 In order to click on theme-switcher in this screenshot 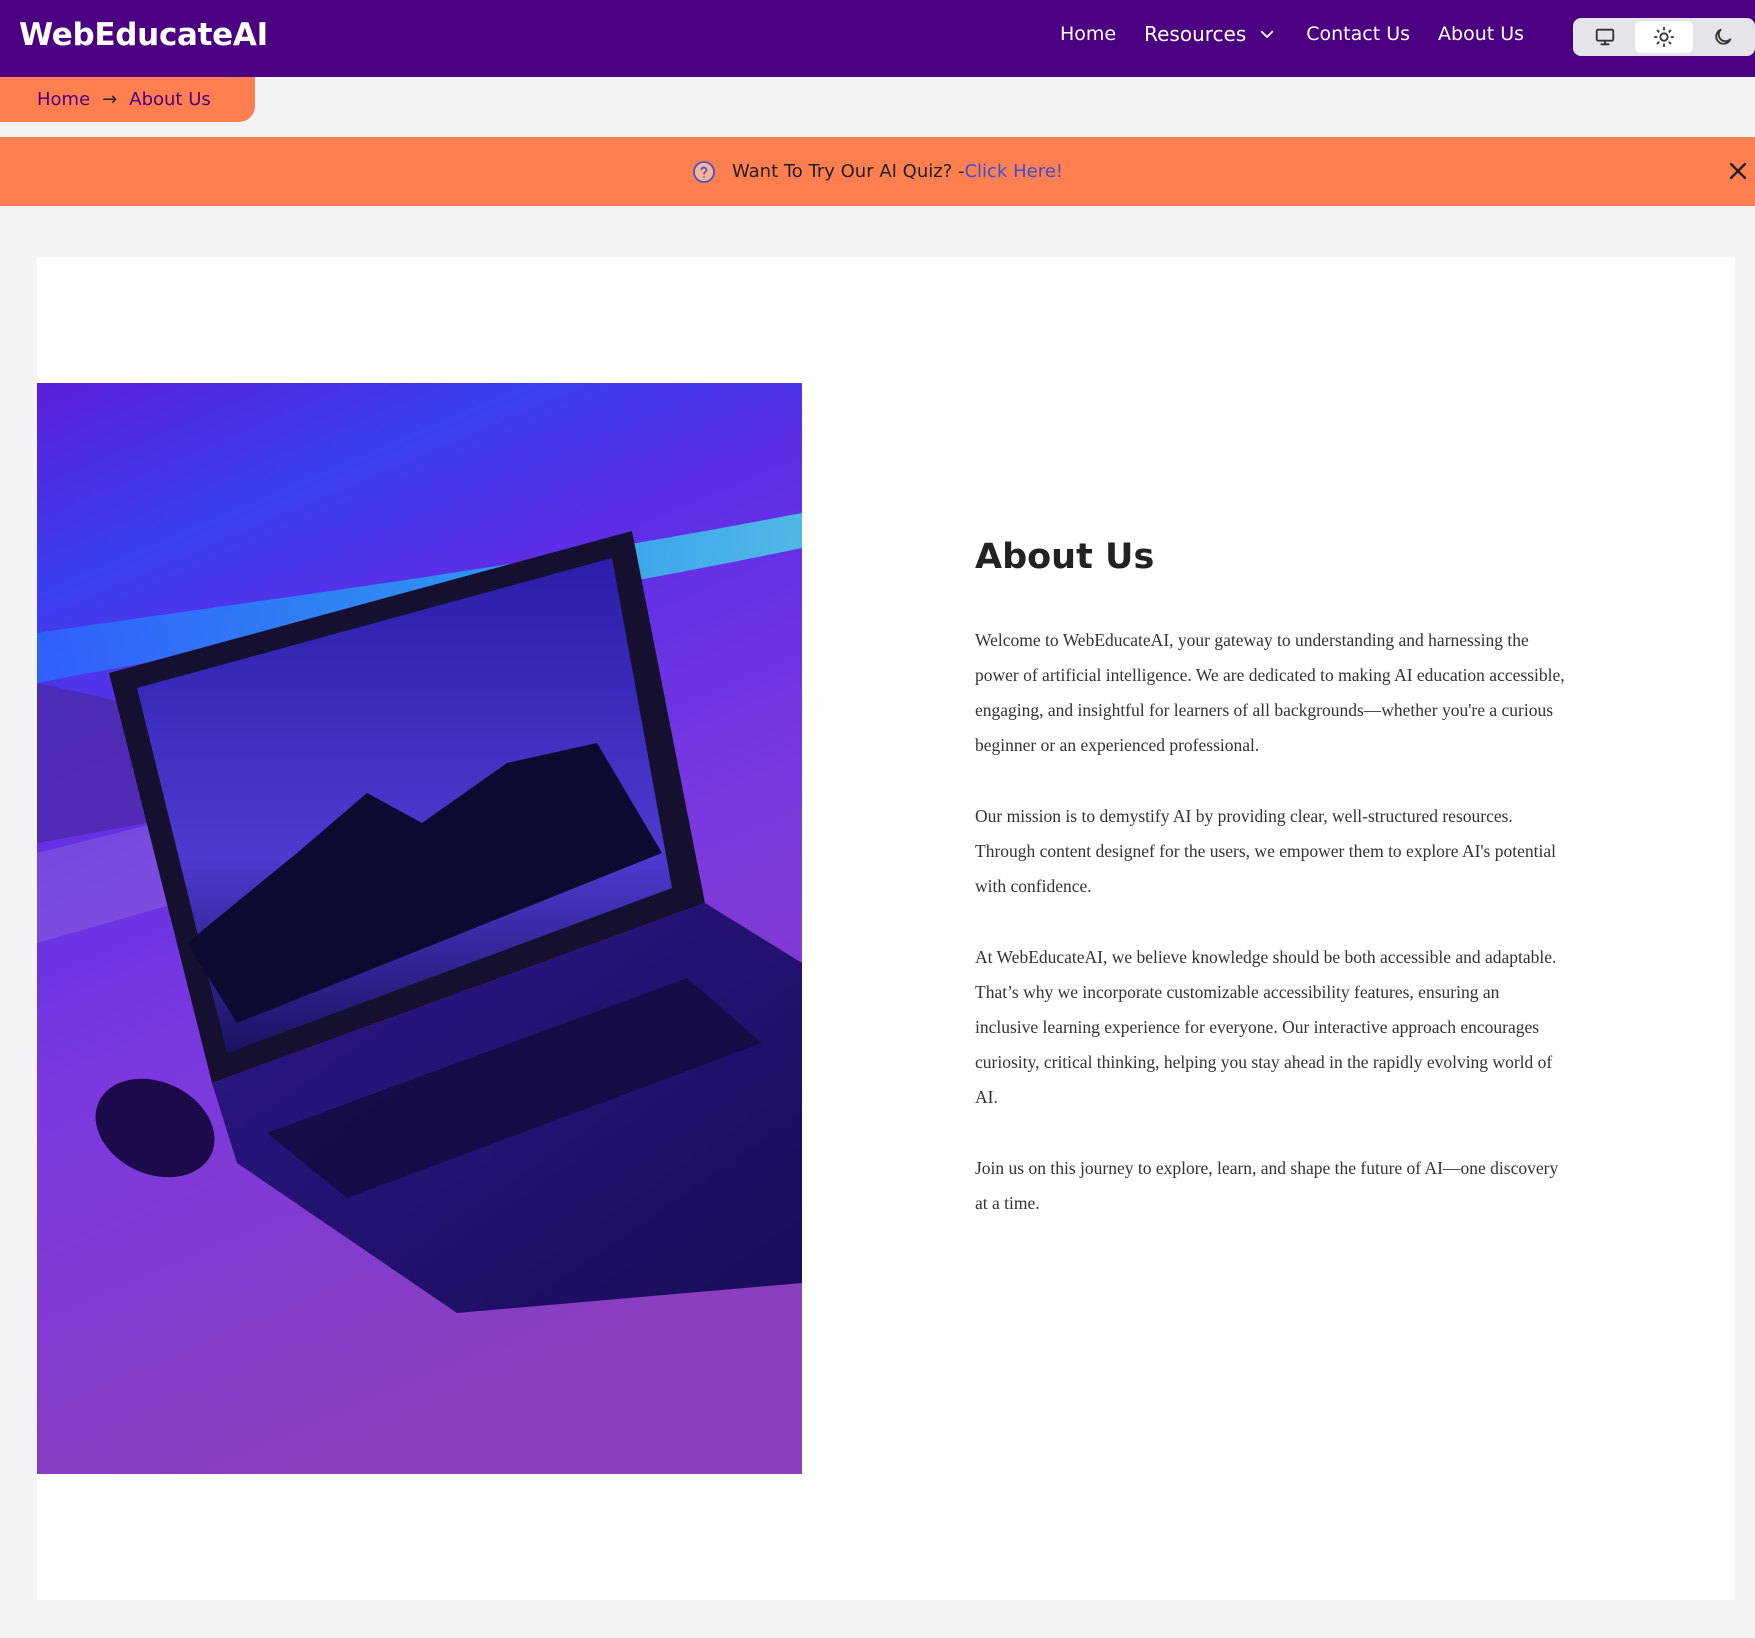, I will do `click(1664, 37)`.